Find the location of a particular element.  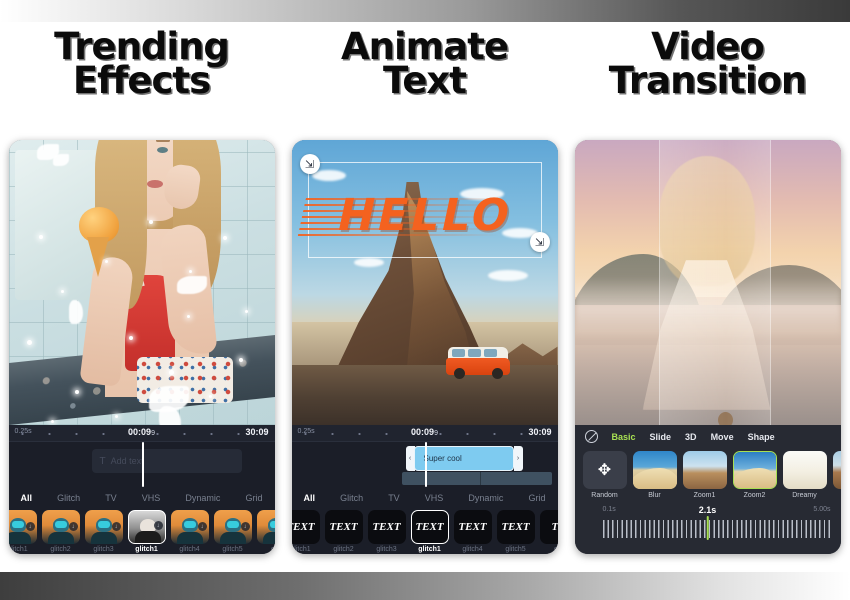

text-style-item: TEXT glitch3 is located at coordinates (386, 531).